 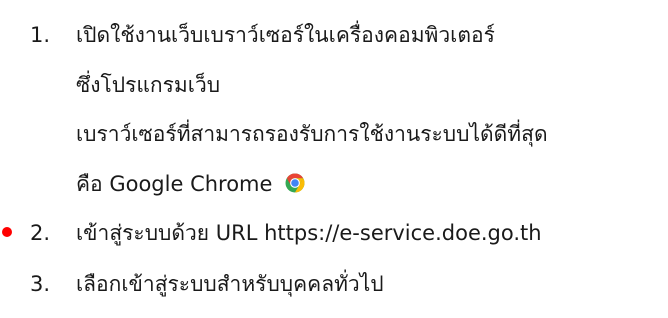 I want to click on step-3-line-1: เลือกเข้าสู่ระบบสำหรับบุคคลทั่วไป, so click(x=230, y=284).